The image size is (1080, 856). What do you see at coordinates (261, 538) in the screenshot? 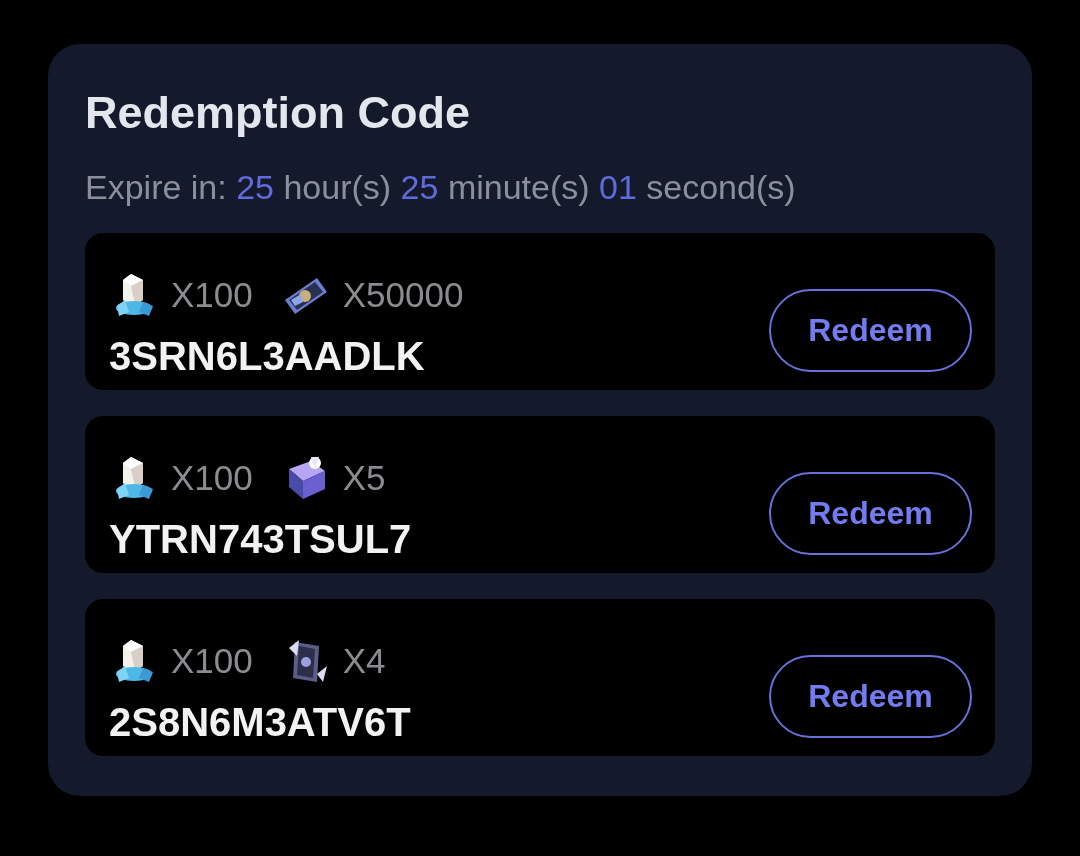
I see `redemption-code: YTRN743TSUL7` at bounding box center [261, 538].